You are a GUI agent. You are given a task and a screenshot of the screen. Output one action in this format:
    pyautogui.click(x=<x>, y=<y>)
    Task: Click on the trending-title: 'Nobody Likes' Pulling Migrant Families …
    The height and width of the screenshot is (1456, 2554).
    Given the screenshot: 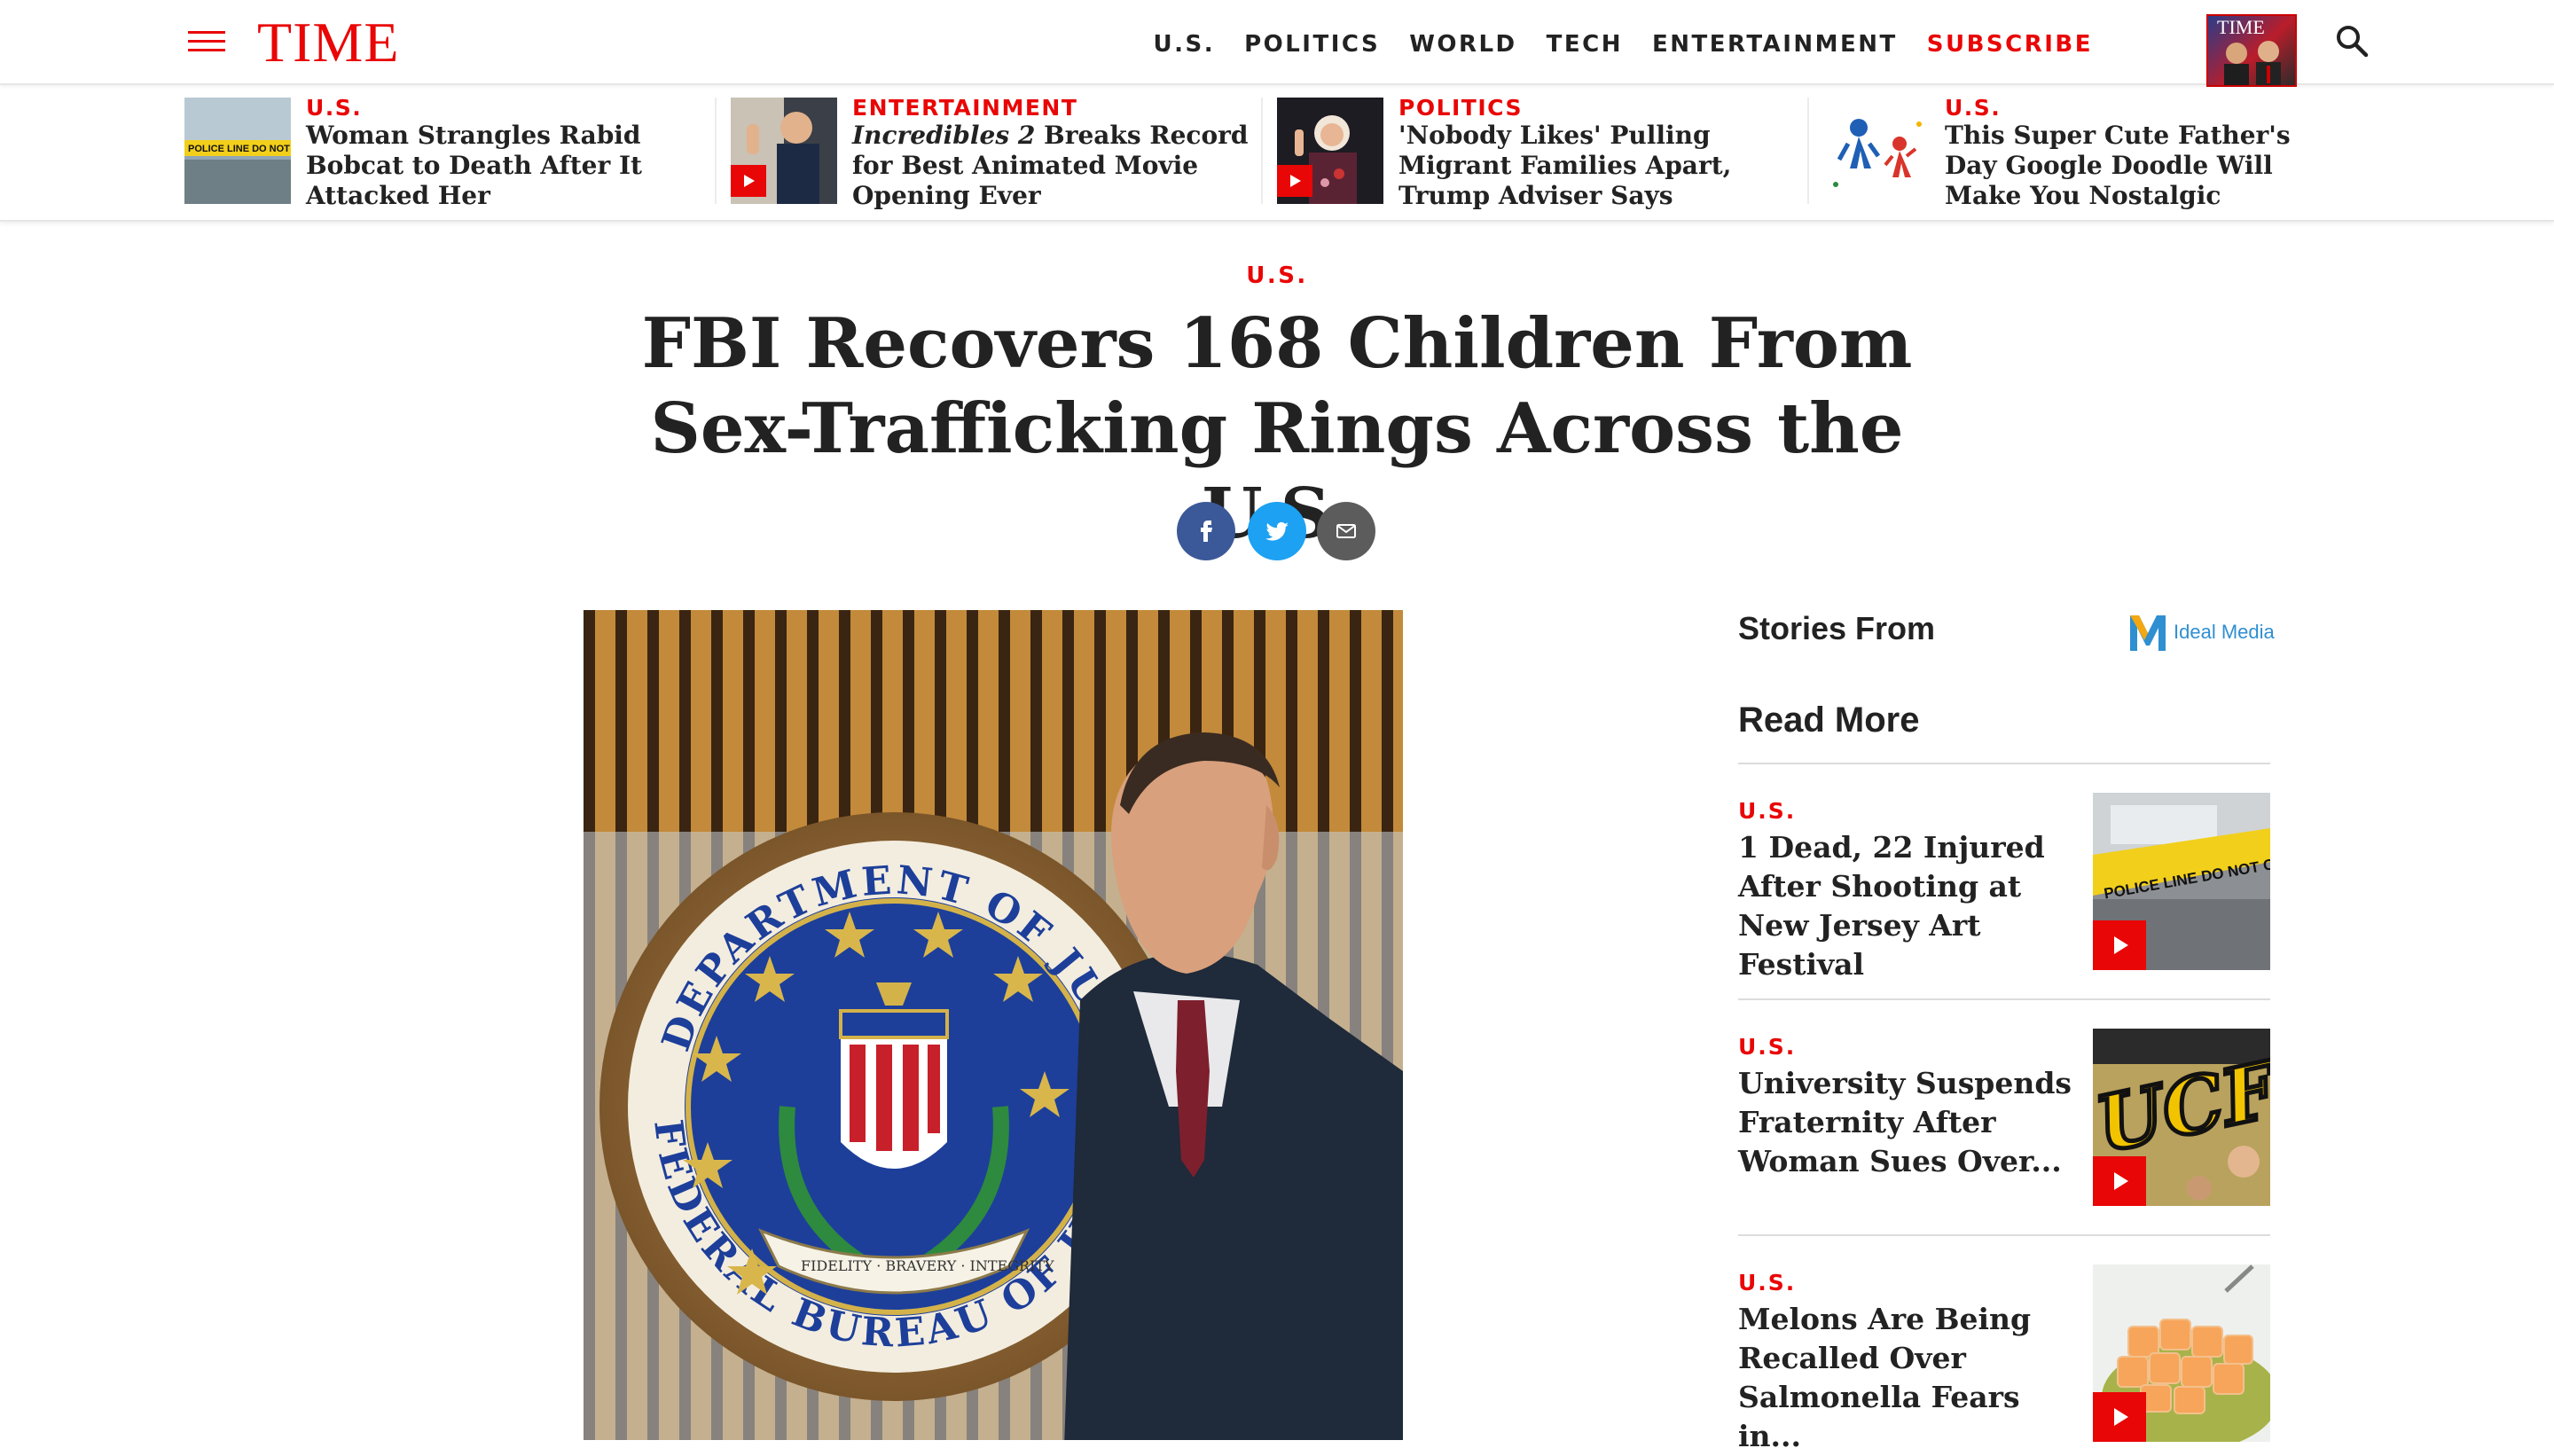 What is the action you would take?
    pyautogui.click(x=1598, y=166)
    